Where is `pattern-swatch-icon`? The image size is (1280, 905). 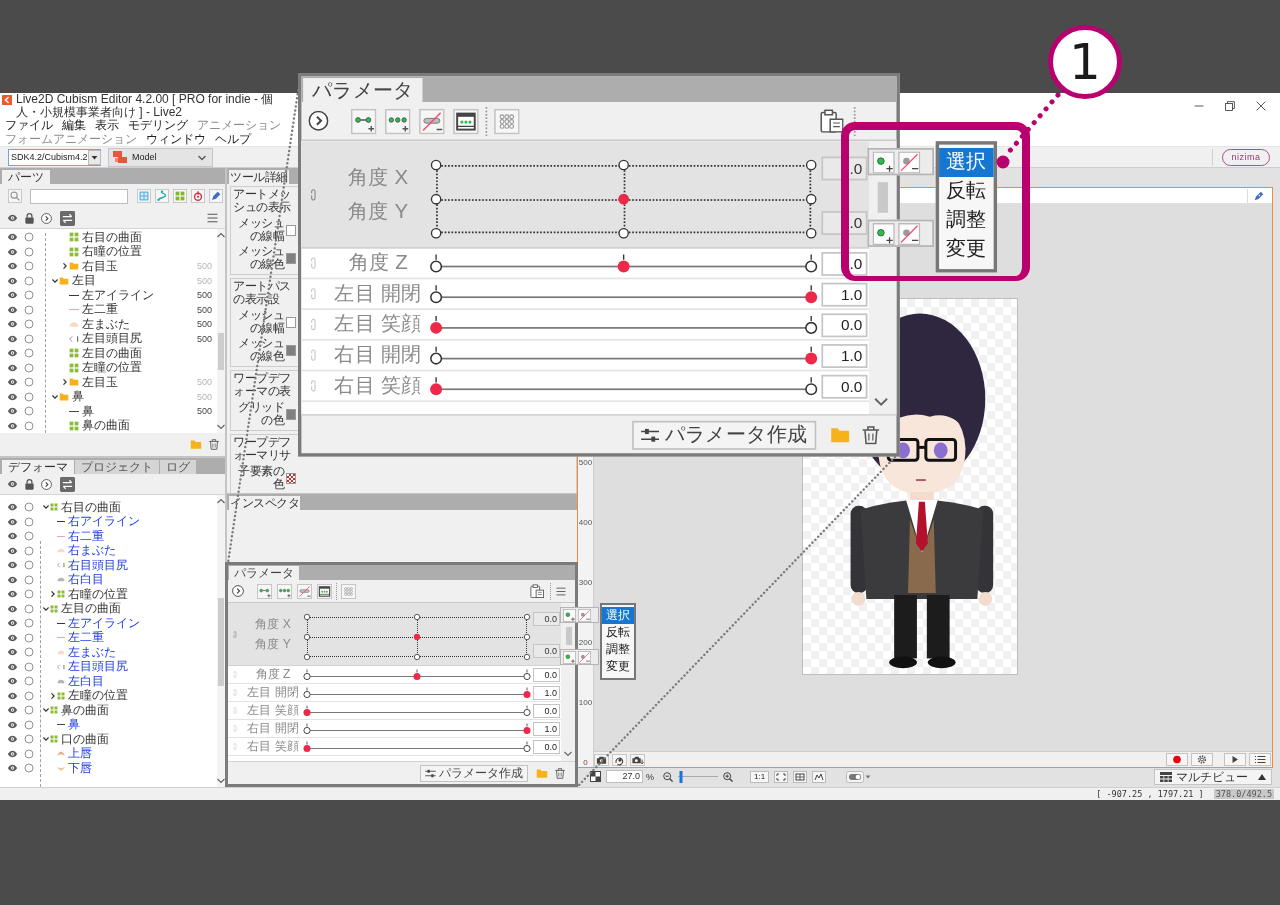
pattern-swatch-icon is located at coordinates (291, 478).